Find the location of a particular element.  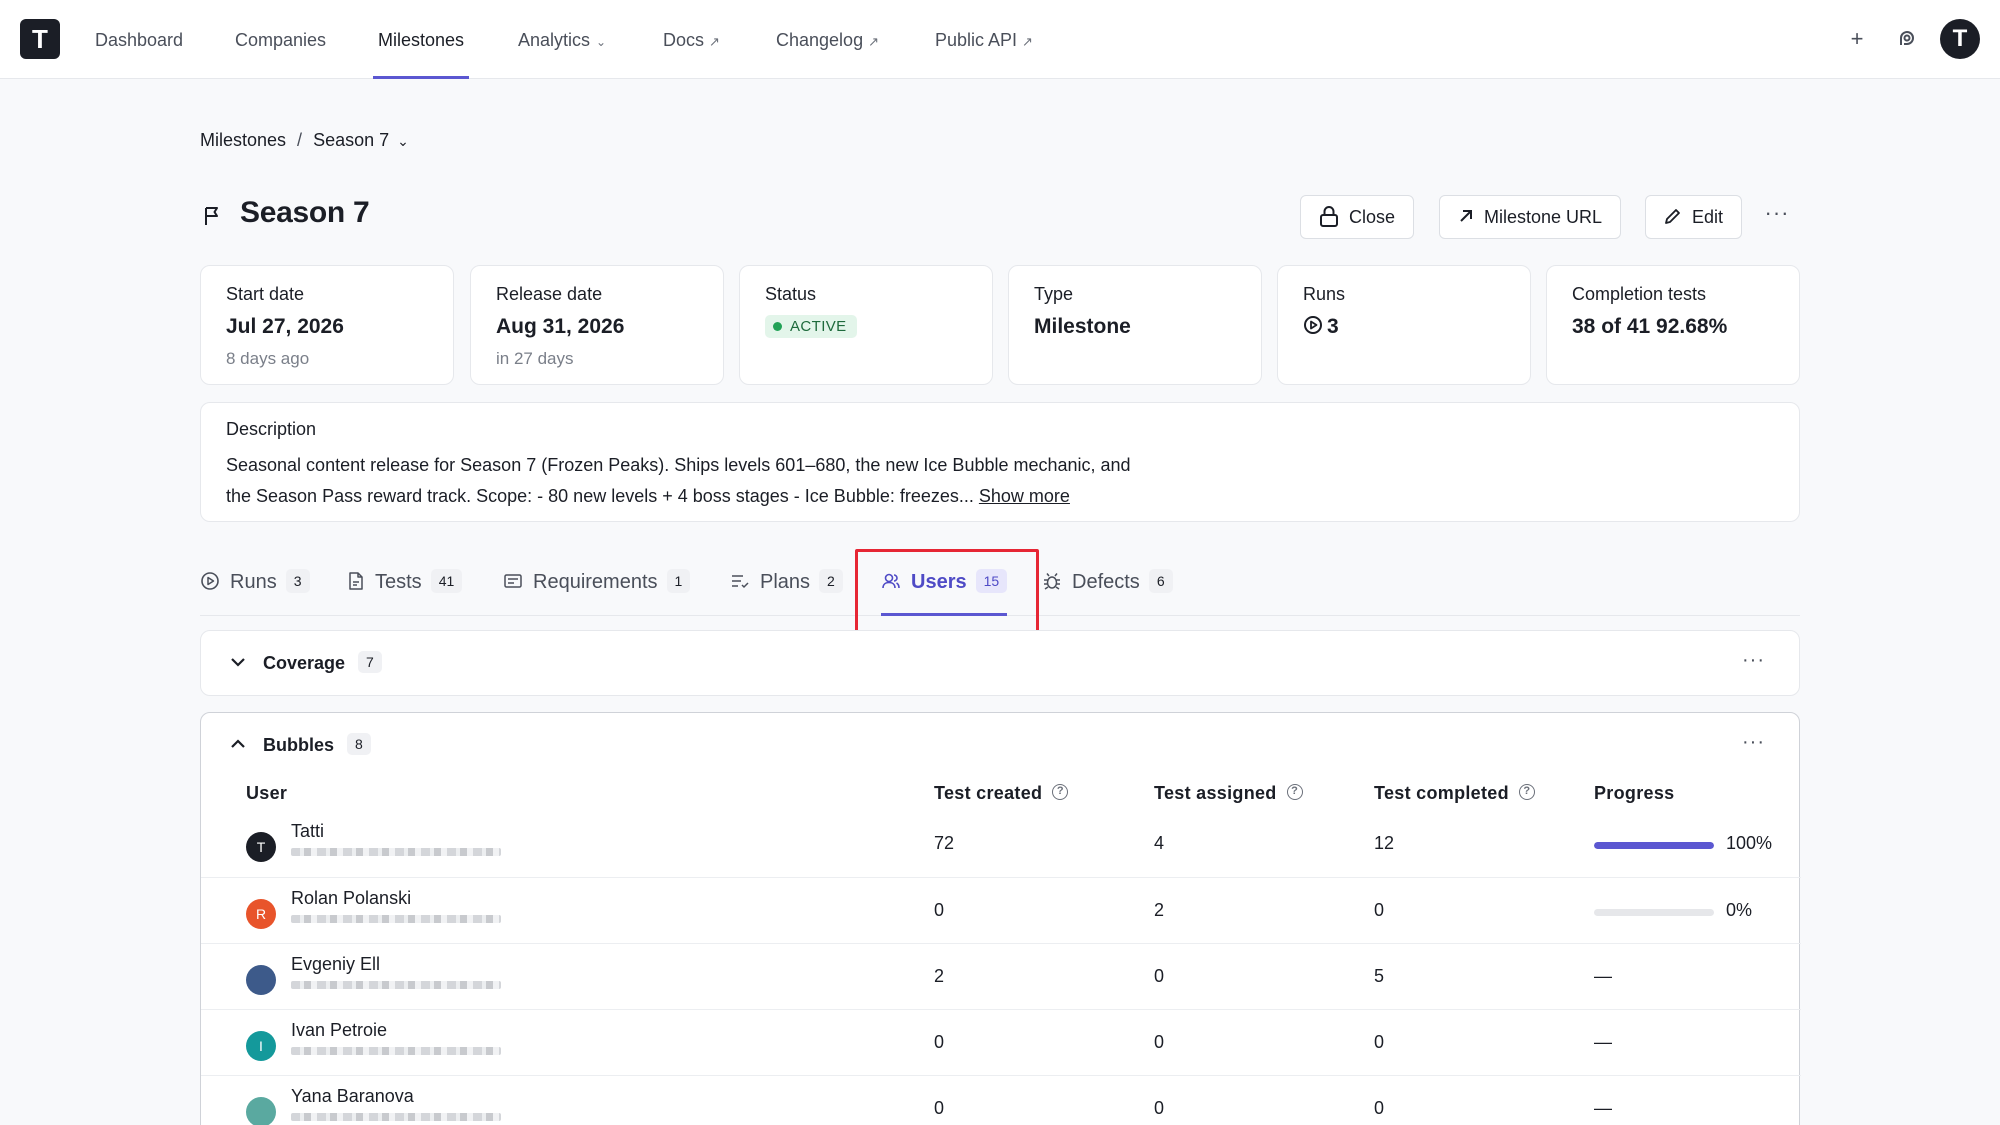

column-test-created: Test created? is located at coordinates (1001, 793).